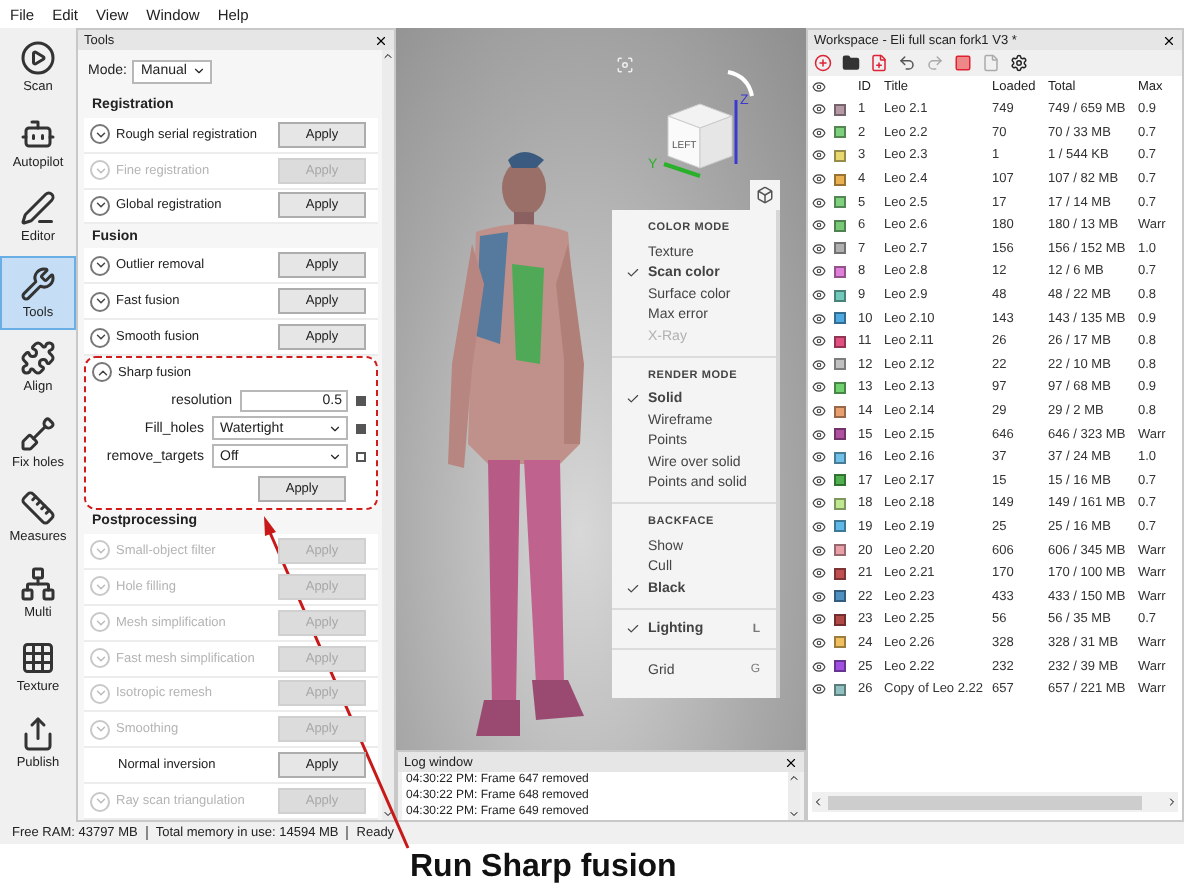 Image resolution: width=1184 pixels, height=888 pixels. Describe the element at coordinates (38, 733) in the screenshot. I see `share-icon` at that location.